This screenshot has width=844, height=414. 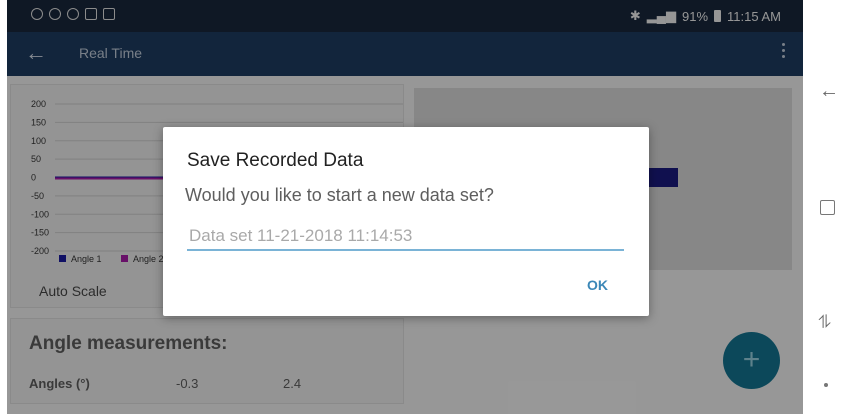 I want to click on ok-button: OK, so click(x=597, y=285).